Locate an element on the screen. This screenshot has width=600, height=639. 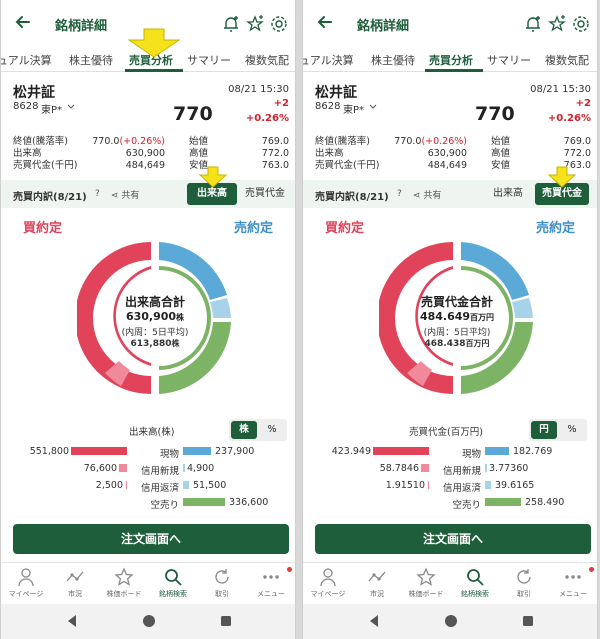
buy-value: 551,800 is located at coordinates (49, 451).